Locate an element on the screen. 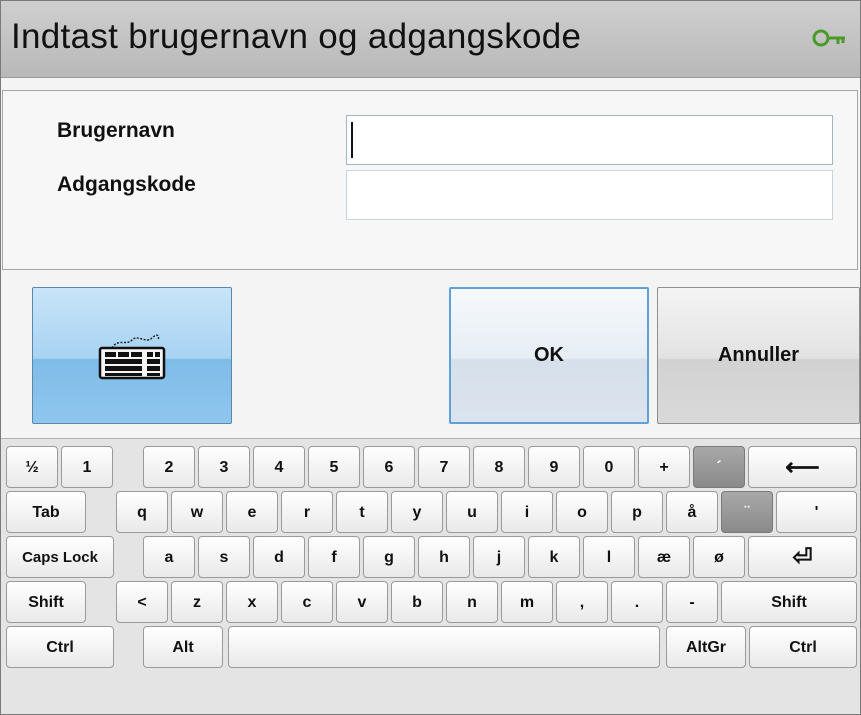  password-input is located at coordinates (589, 195).